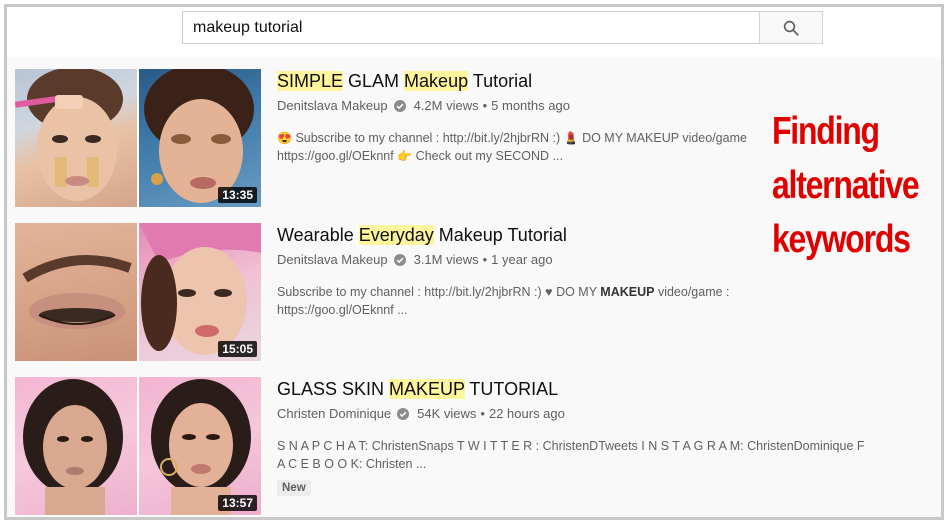  What do you see at coordinates (526, 413) in the screenshot?
I see `upload-age: 22 hours ago` at bounding box center [526, 413].